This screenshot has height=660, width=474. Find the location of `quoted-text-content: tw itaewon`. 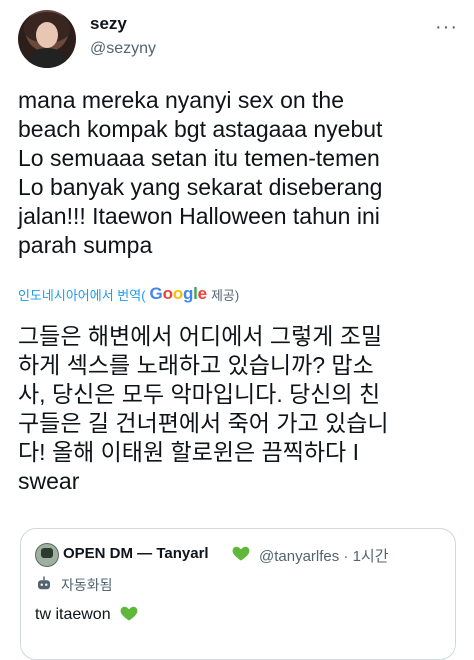

quoted-text-content: tw itaewon is located at coordinates (73, 614).